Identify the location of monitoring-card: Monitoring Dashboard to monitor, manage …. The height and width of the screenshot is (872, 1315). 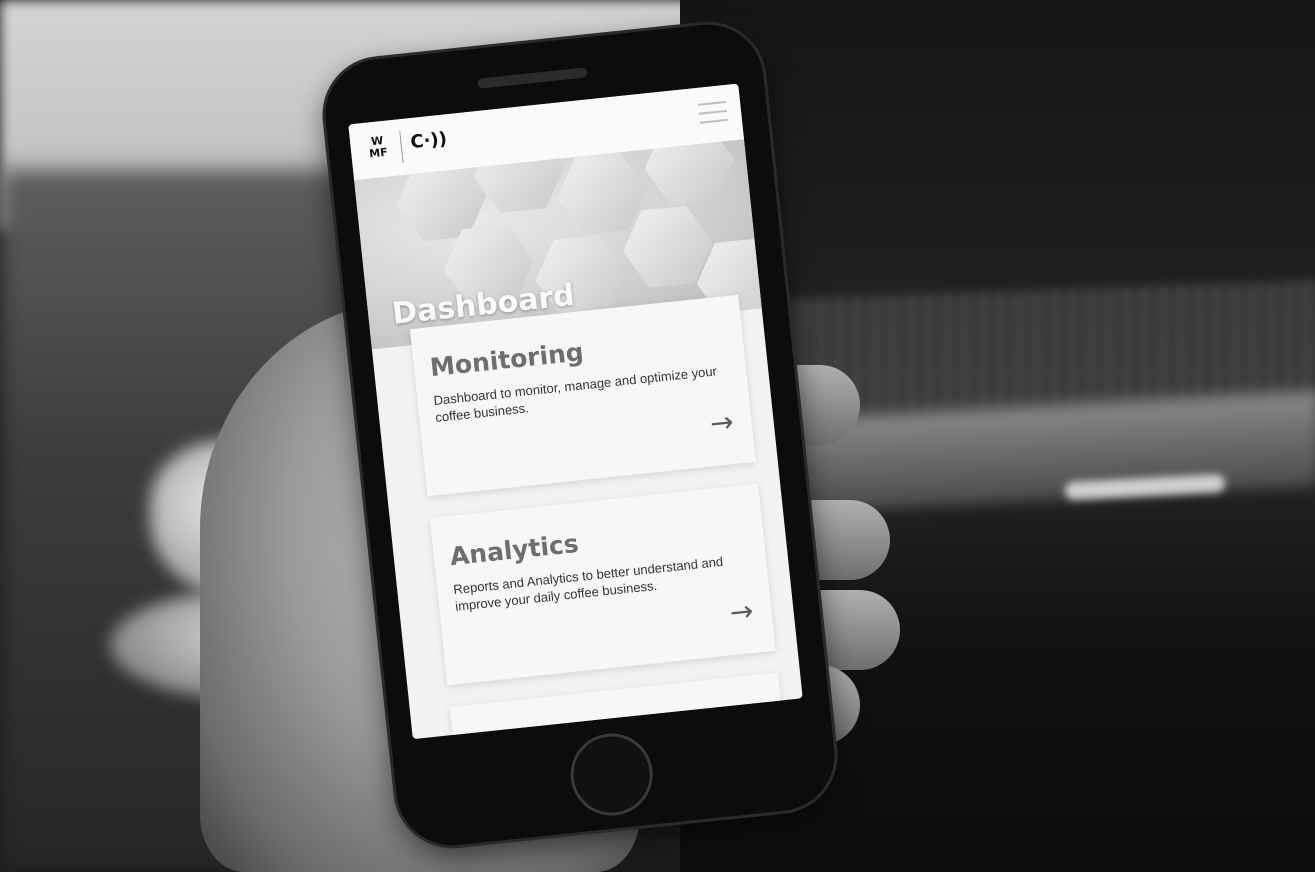
(583, 395).